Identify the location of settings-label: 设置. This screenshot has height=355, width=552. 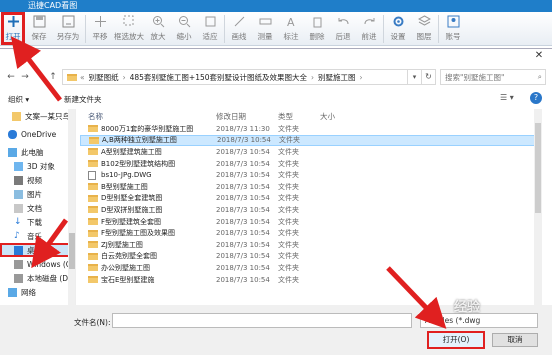
(398, 36).